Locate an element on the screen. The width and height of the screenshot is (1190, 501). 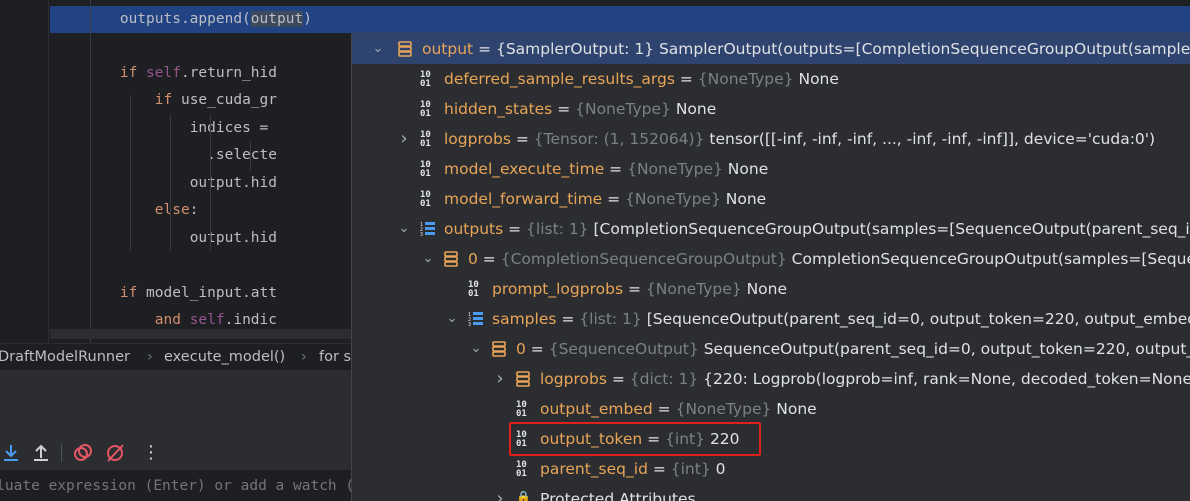
code-token: .return_hid is located at coordinates (228, 73).